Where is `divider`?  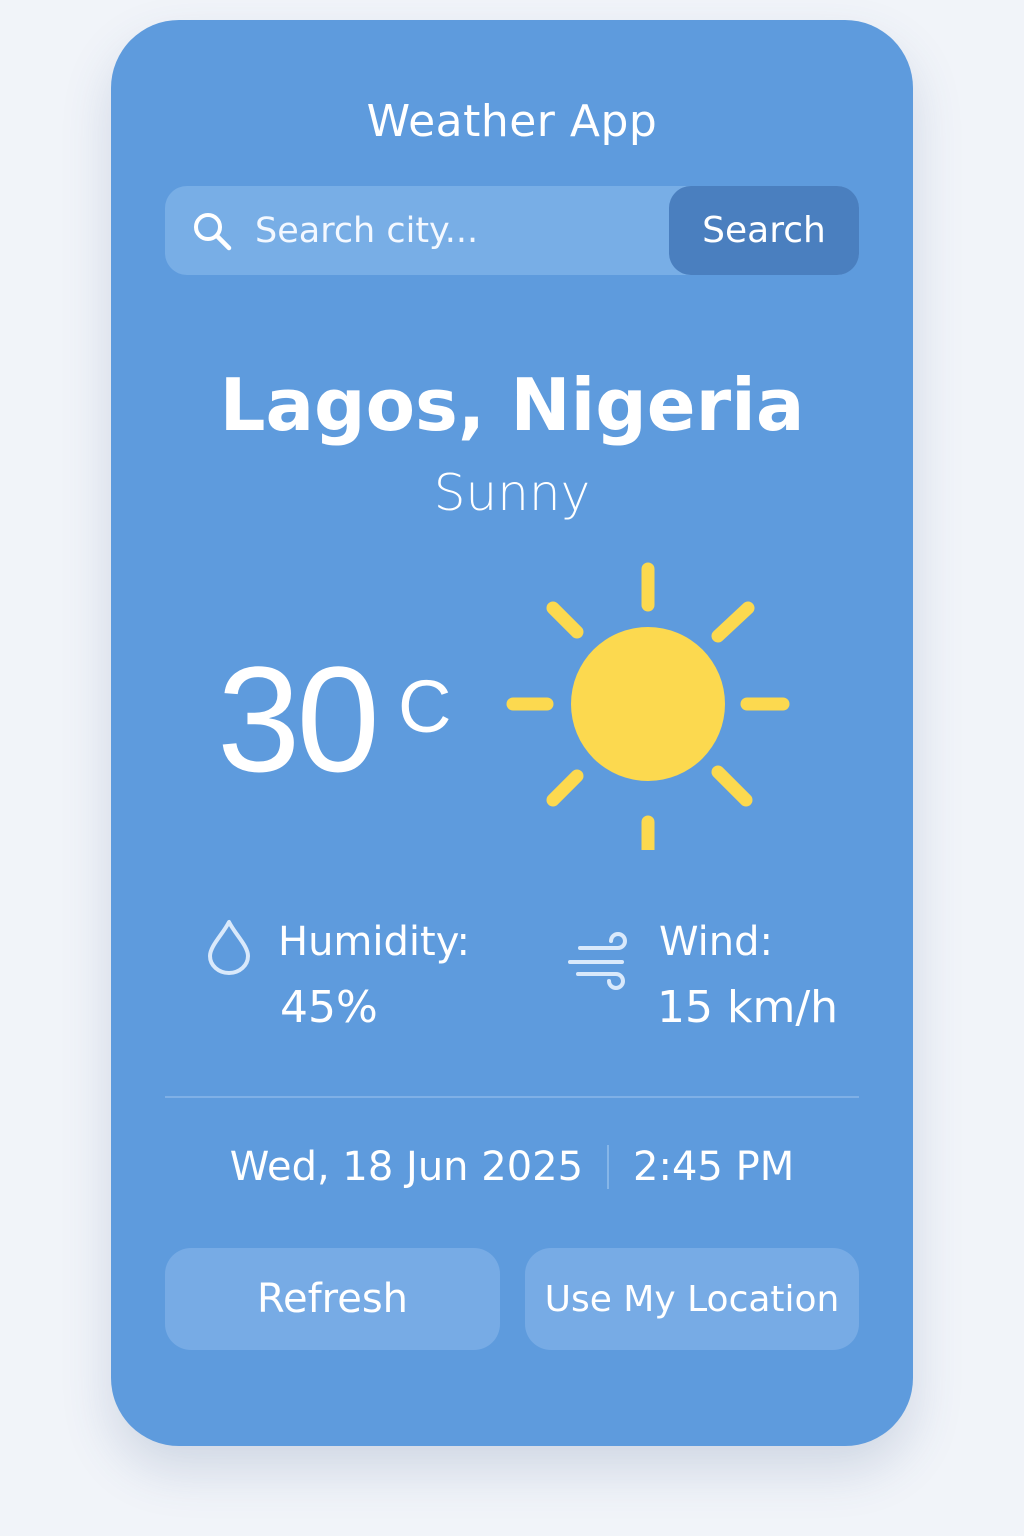
divider is located at coordinates (512, 1097).